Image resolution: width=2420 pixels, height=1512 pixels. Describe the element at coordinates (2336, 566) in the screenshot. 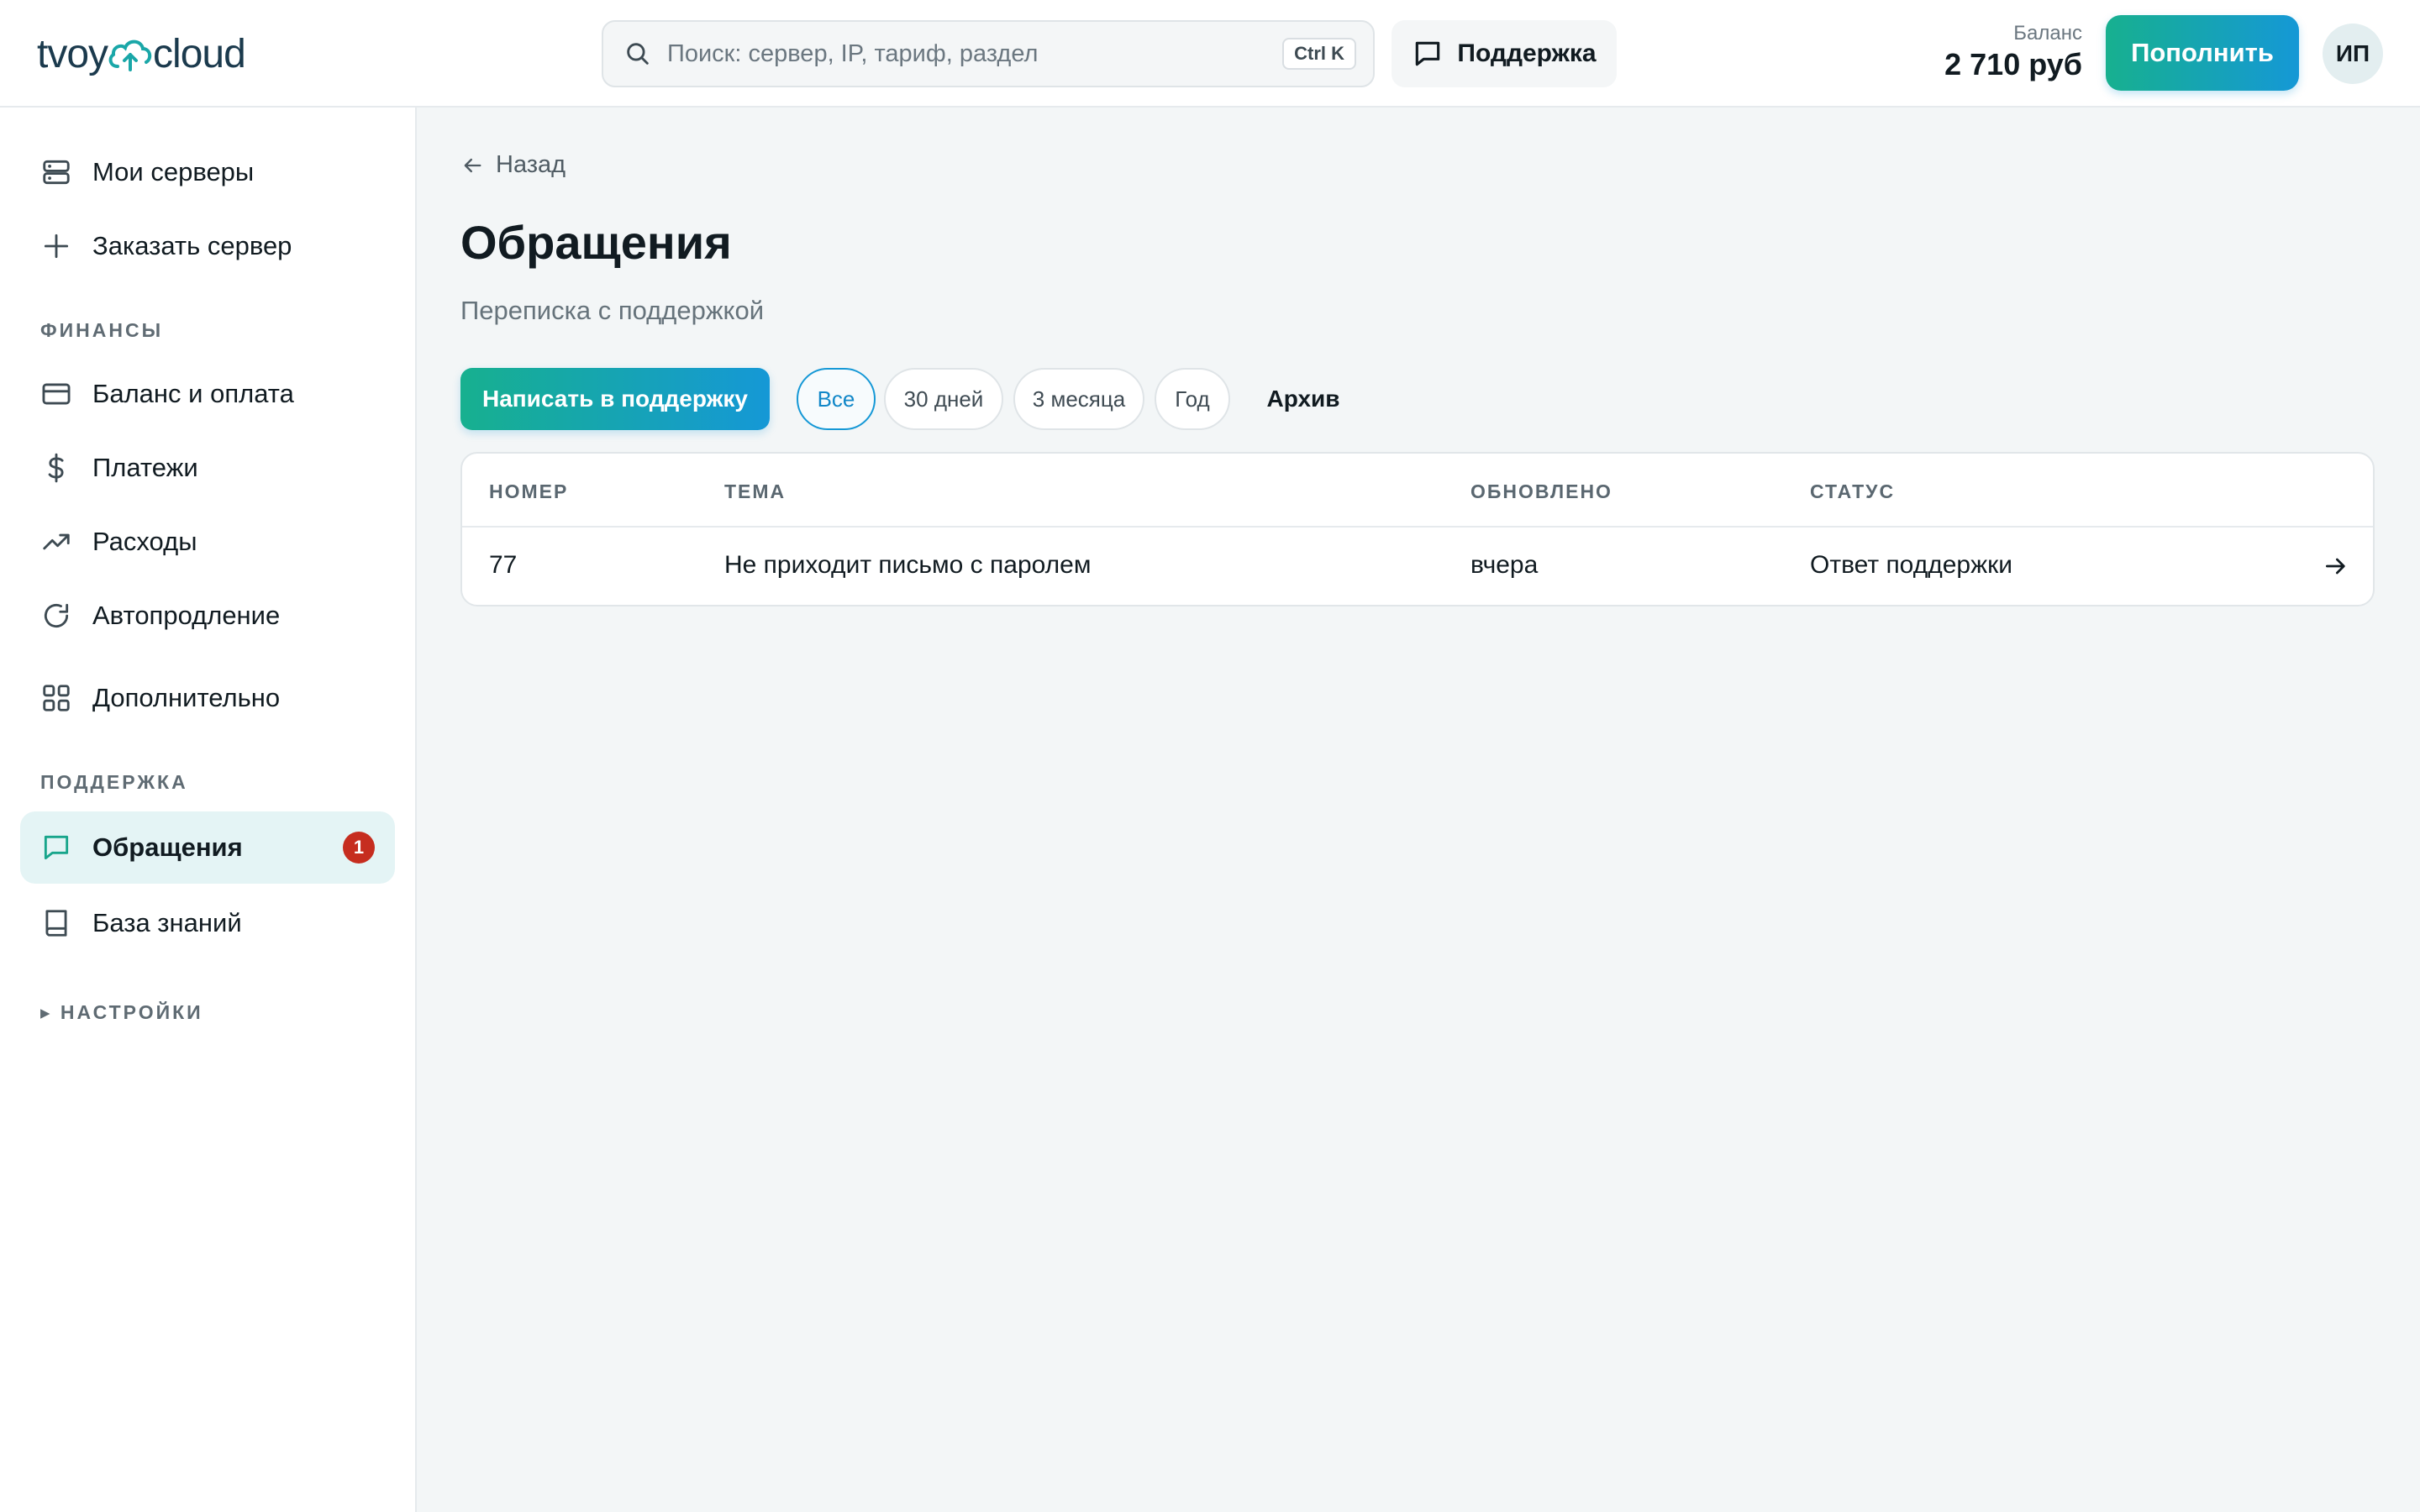

I see `arrow-right-icon` at that location.